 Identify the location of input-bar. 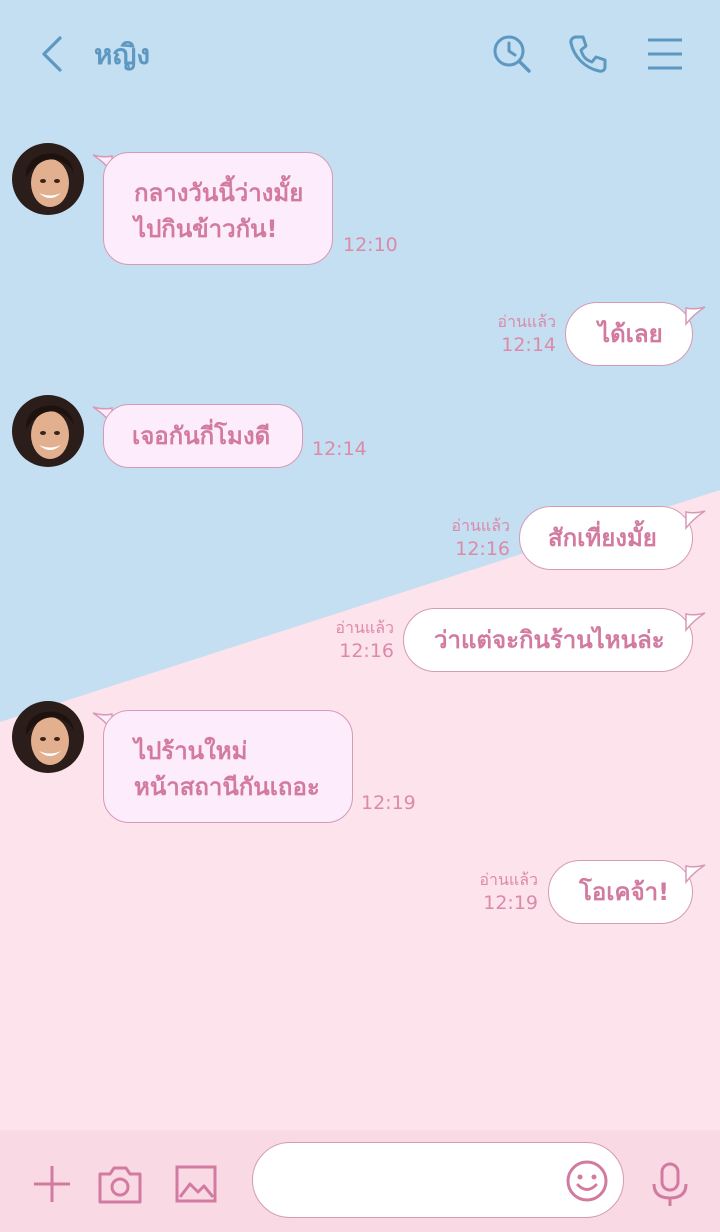
(360, 1181).